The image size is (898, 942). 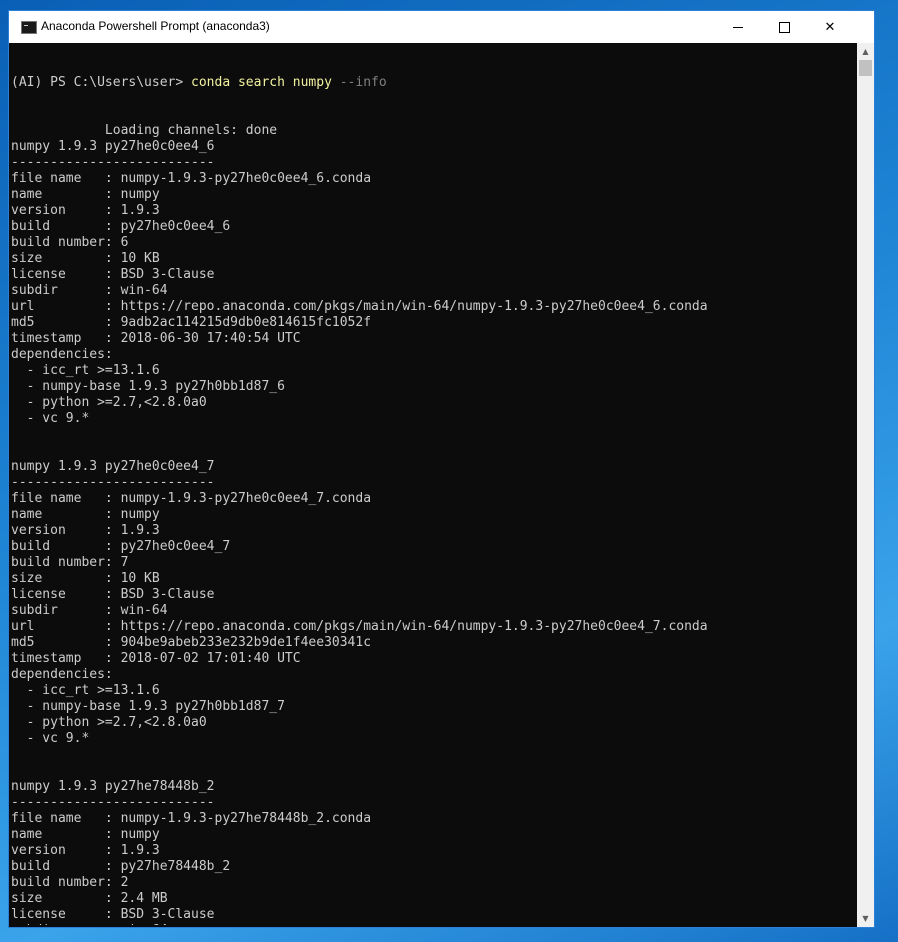 I want to click on maximize-icon, so click(x=784, y=27).